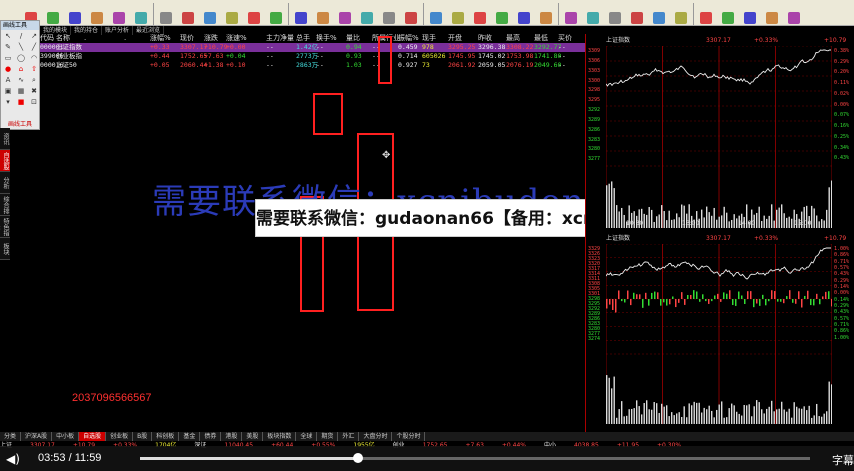  What do you see at coordinates (211, 436) in the screenshot?
I see `bottom-tab: 债券` at bounding box center [211, 436].